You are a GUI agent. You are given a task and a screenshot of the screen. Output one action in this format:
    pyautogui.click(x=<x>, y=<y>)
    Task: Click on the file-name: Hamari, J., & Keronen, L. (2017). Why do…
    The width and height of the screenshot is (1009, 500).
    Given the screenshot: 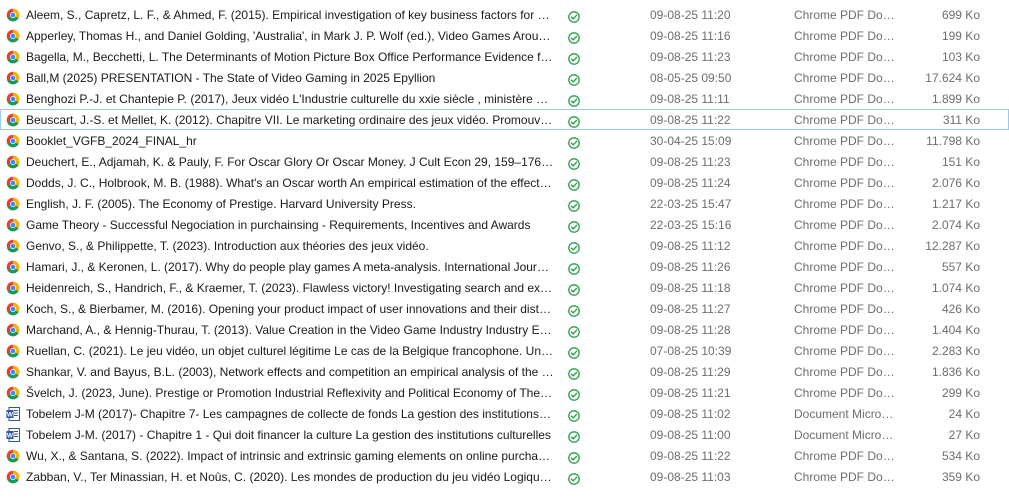 What is the action you would take?
    pyautogui.click(x=290, y=267)
    